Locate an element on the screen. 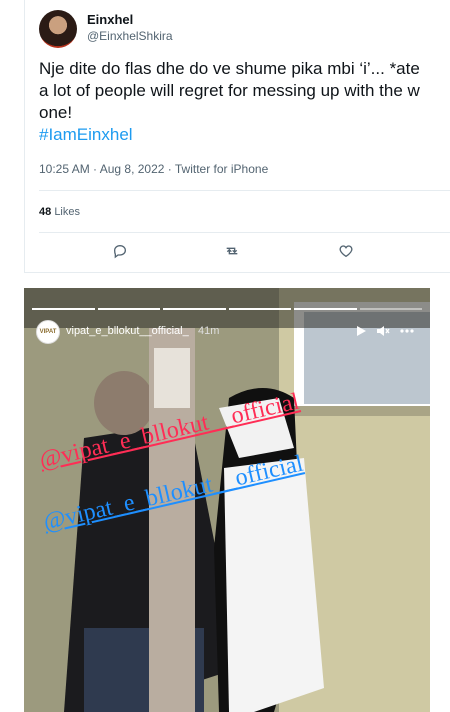 The image size is (450, 712). retweet-icon is located at coordinates (232, 251).